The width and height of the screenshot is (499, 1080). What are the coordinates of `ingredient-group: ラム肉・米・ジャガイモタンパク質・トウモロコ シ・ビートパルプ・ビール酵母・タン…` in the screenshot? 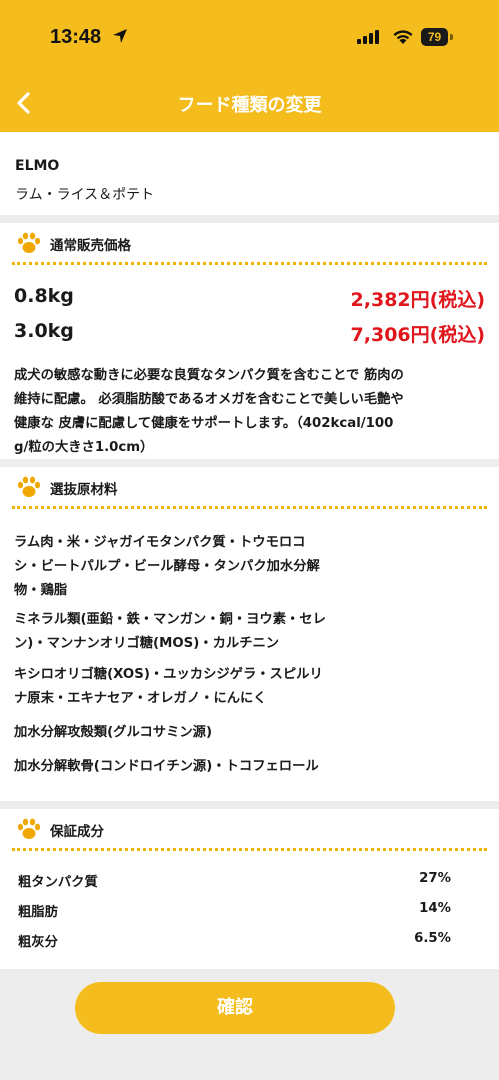 It's located at (204, 567).